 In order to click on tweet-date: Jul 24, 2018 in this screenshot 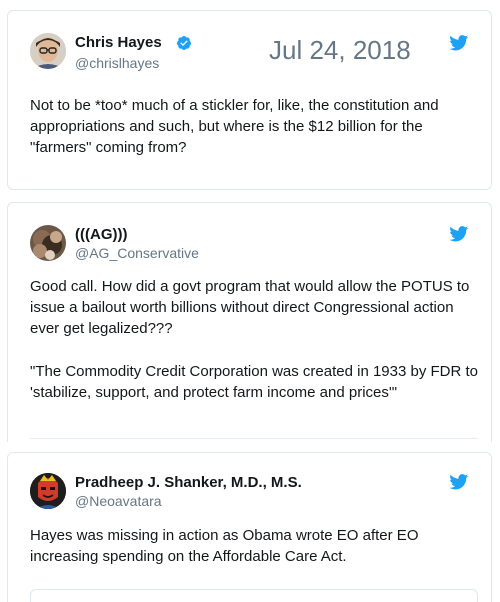, I will do `click(340, 50)`.